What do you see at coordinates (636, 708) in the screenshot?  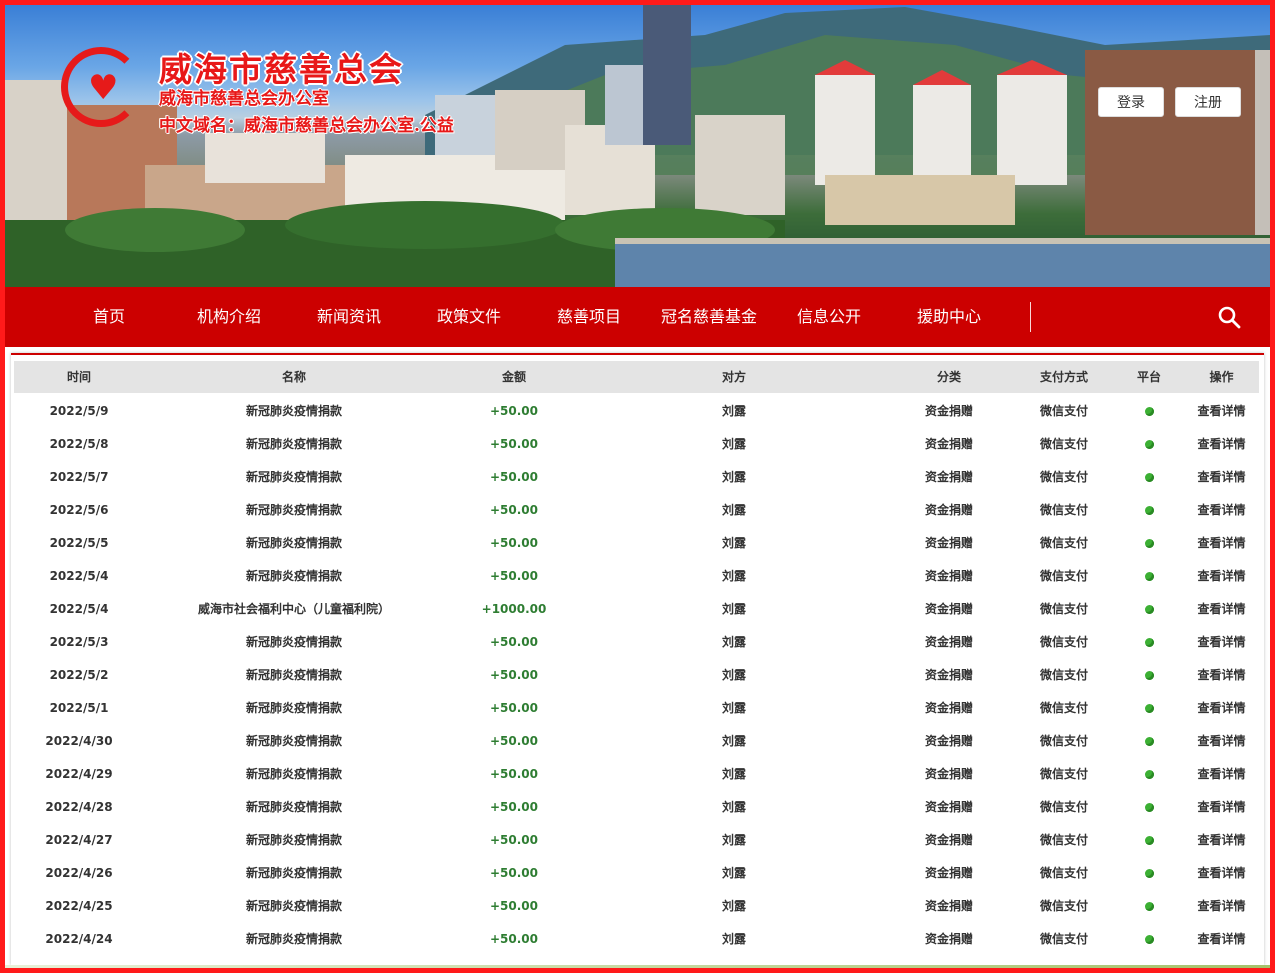 I see `table-row: 2022/5/1 新冠肺炎疫情捐款 +50.00 刘露 资金捐赠 微信支付 查看详情` at bounding box center [636, 708].